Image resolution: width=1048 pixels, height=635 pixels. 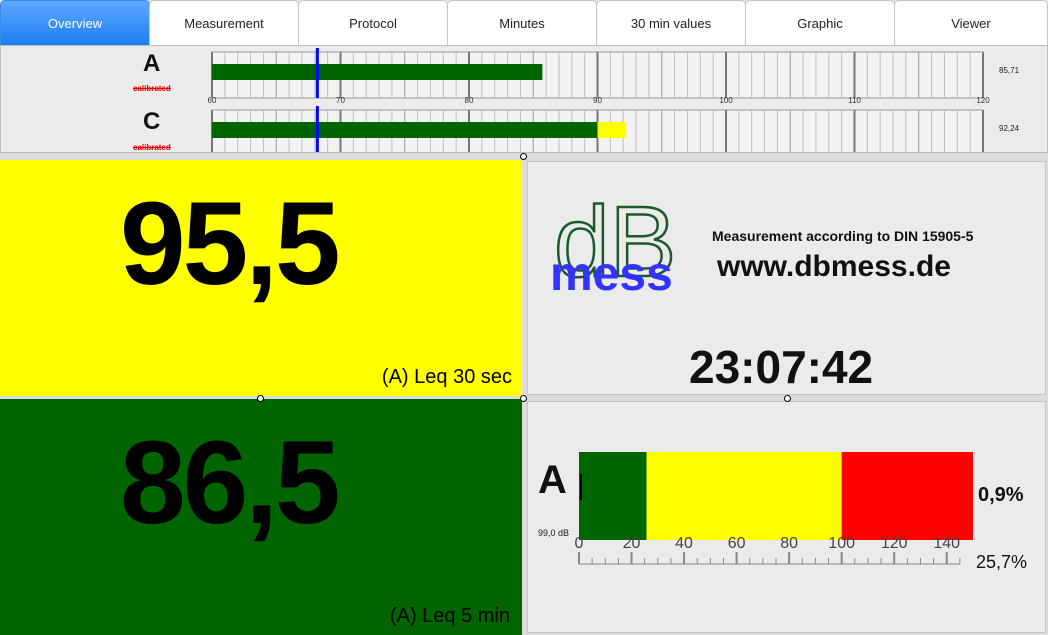 What do you see at coordinates (1009, 128) in the screenshot?
I see `meter-c-readout: 92,24` at bounding box center [1009, 128].